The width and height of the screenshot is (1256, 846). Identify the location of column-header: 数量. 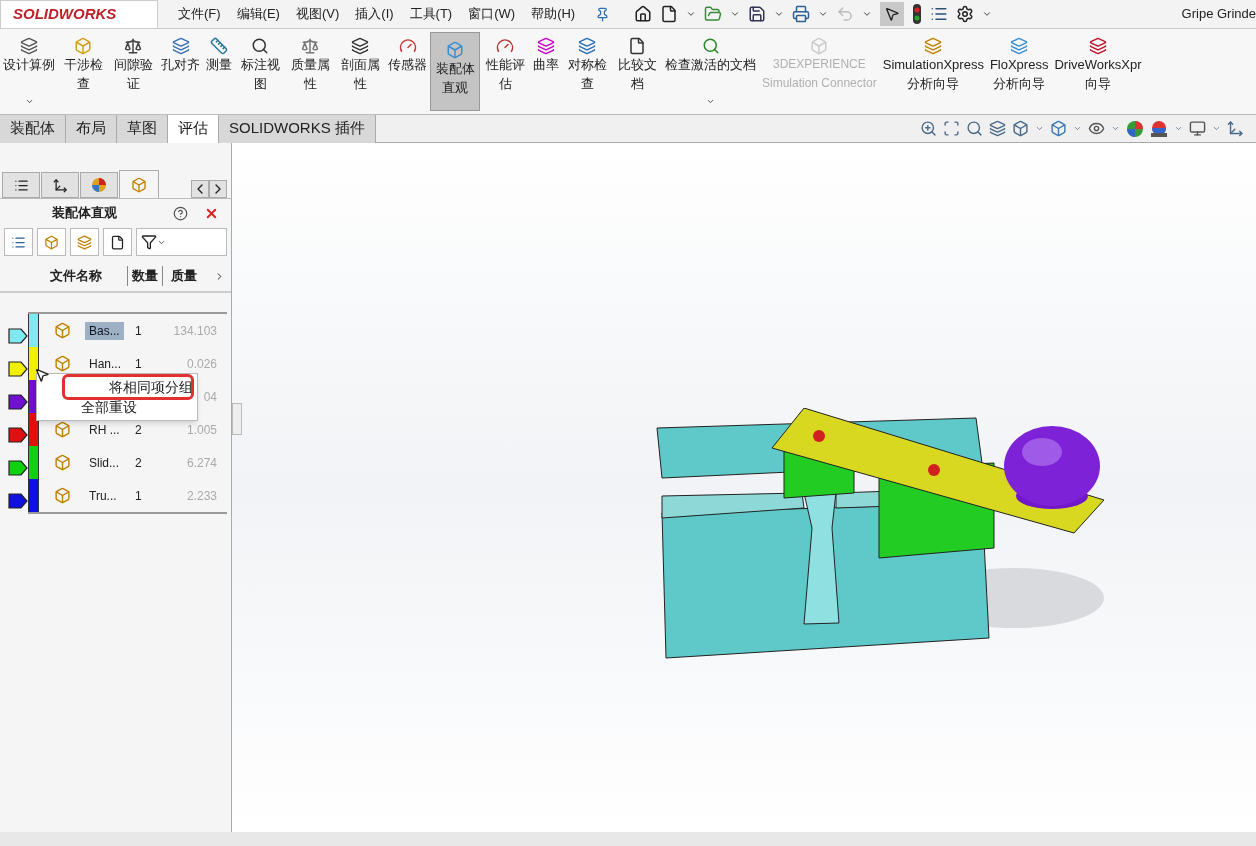
(145, 276).